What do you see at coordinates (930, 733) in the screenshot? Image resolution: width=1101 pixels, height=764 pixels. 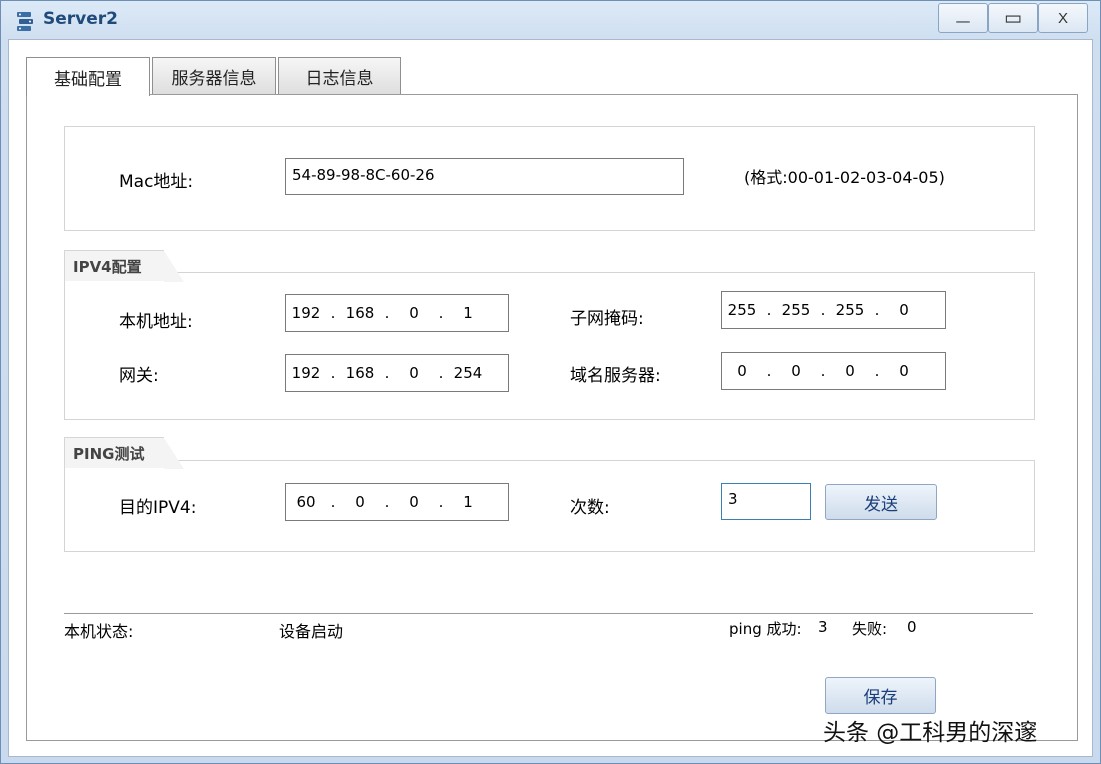 I see `watermark-text: 头条 @工科男的深邃` at bounding box center [930, 733].